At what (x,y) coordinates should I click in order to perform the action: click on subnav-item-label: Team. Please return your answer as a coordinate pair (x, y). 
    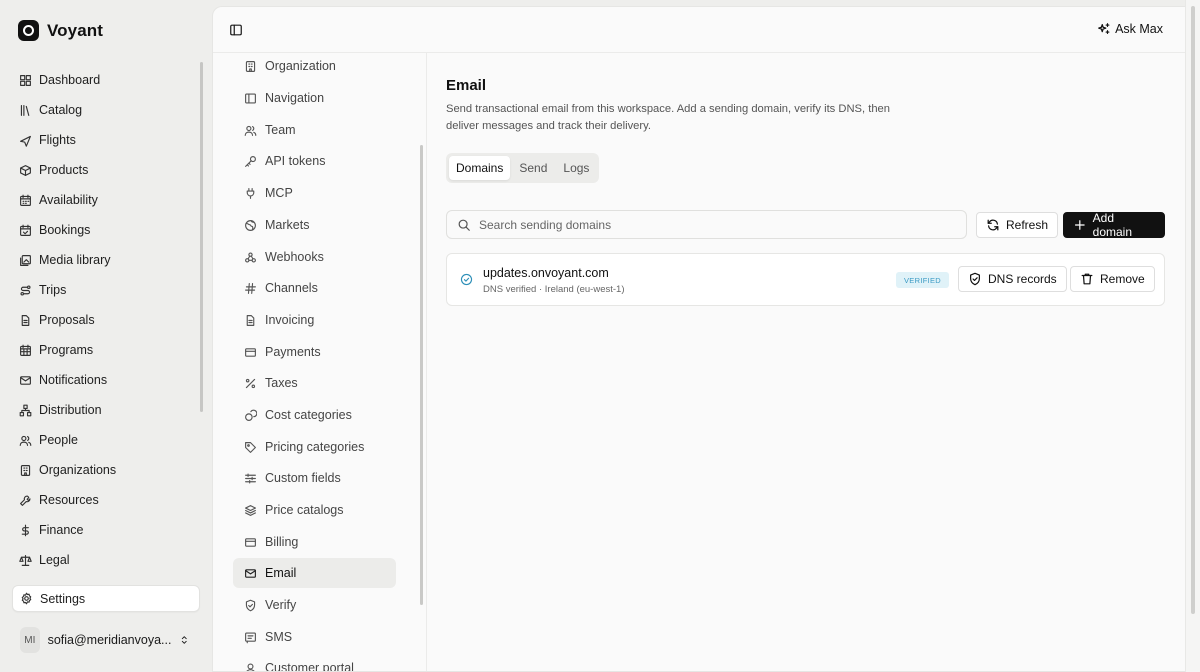
    Looking at the image, I should click on (280, 130).